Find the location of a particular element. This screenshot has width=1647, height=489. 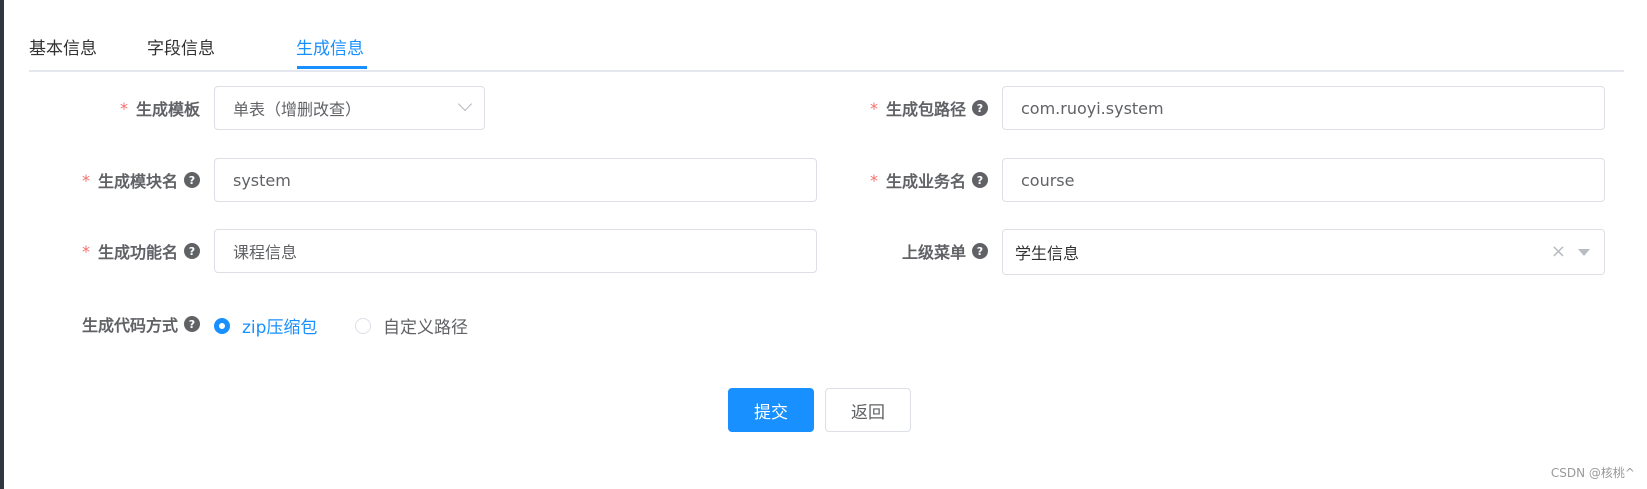

gen-type-label: 生成代码方式 ? is located at coordinates (120, 324).